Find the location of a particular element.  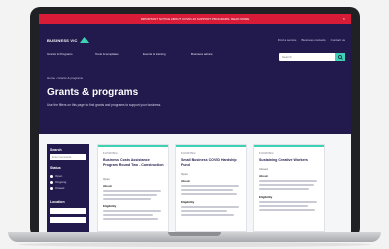

nav-item-tools: Tools & templates is located at coordinates (110, 54).